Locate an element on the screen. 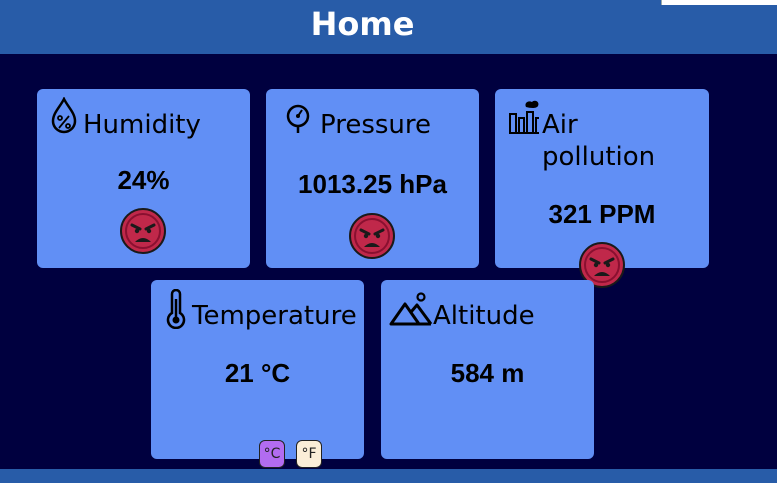  altitude-value: 584 m is located at coordinates (487, 373).